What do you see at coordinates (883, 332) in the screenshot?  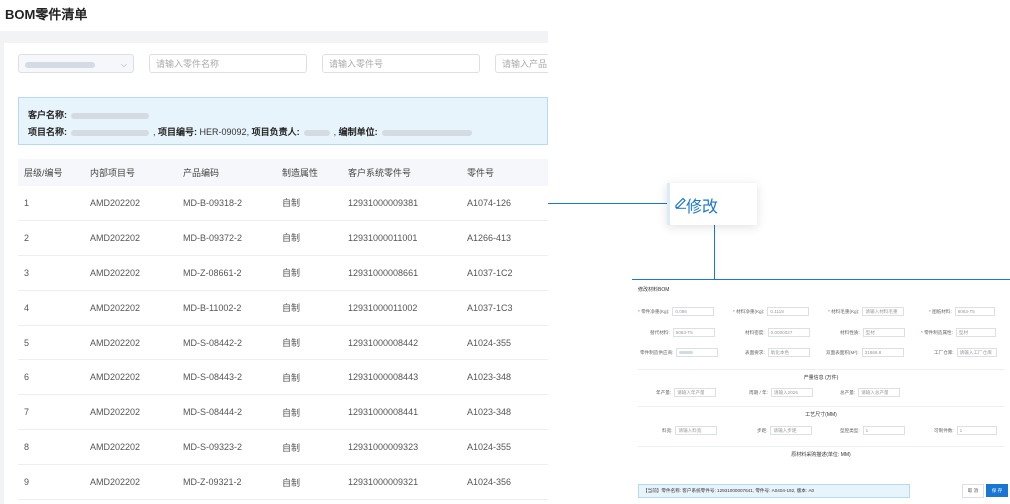 I see `material-property-input: 型材` at bounding box center [883, 332].